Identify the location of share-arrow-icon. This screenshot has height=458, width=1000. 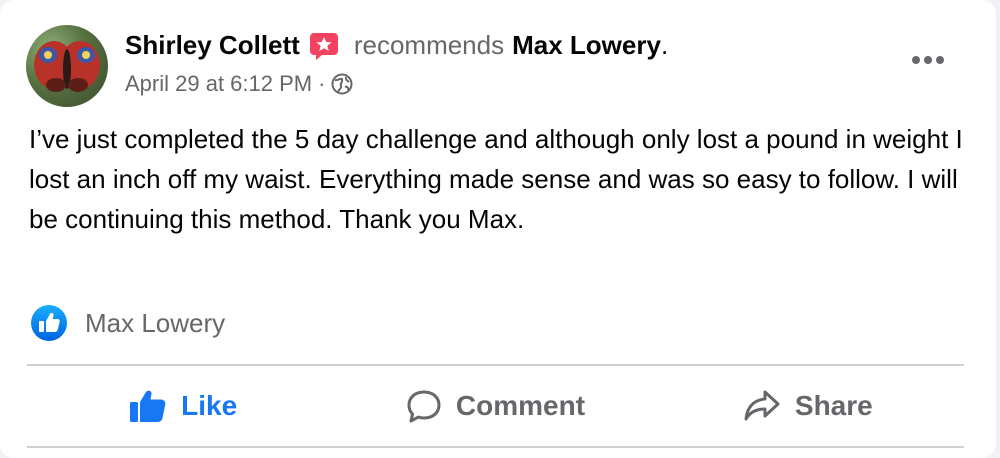
(762, 405).